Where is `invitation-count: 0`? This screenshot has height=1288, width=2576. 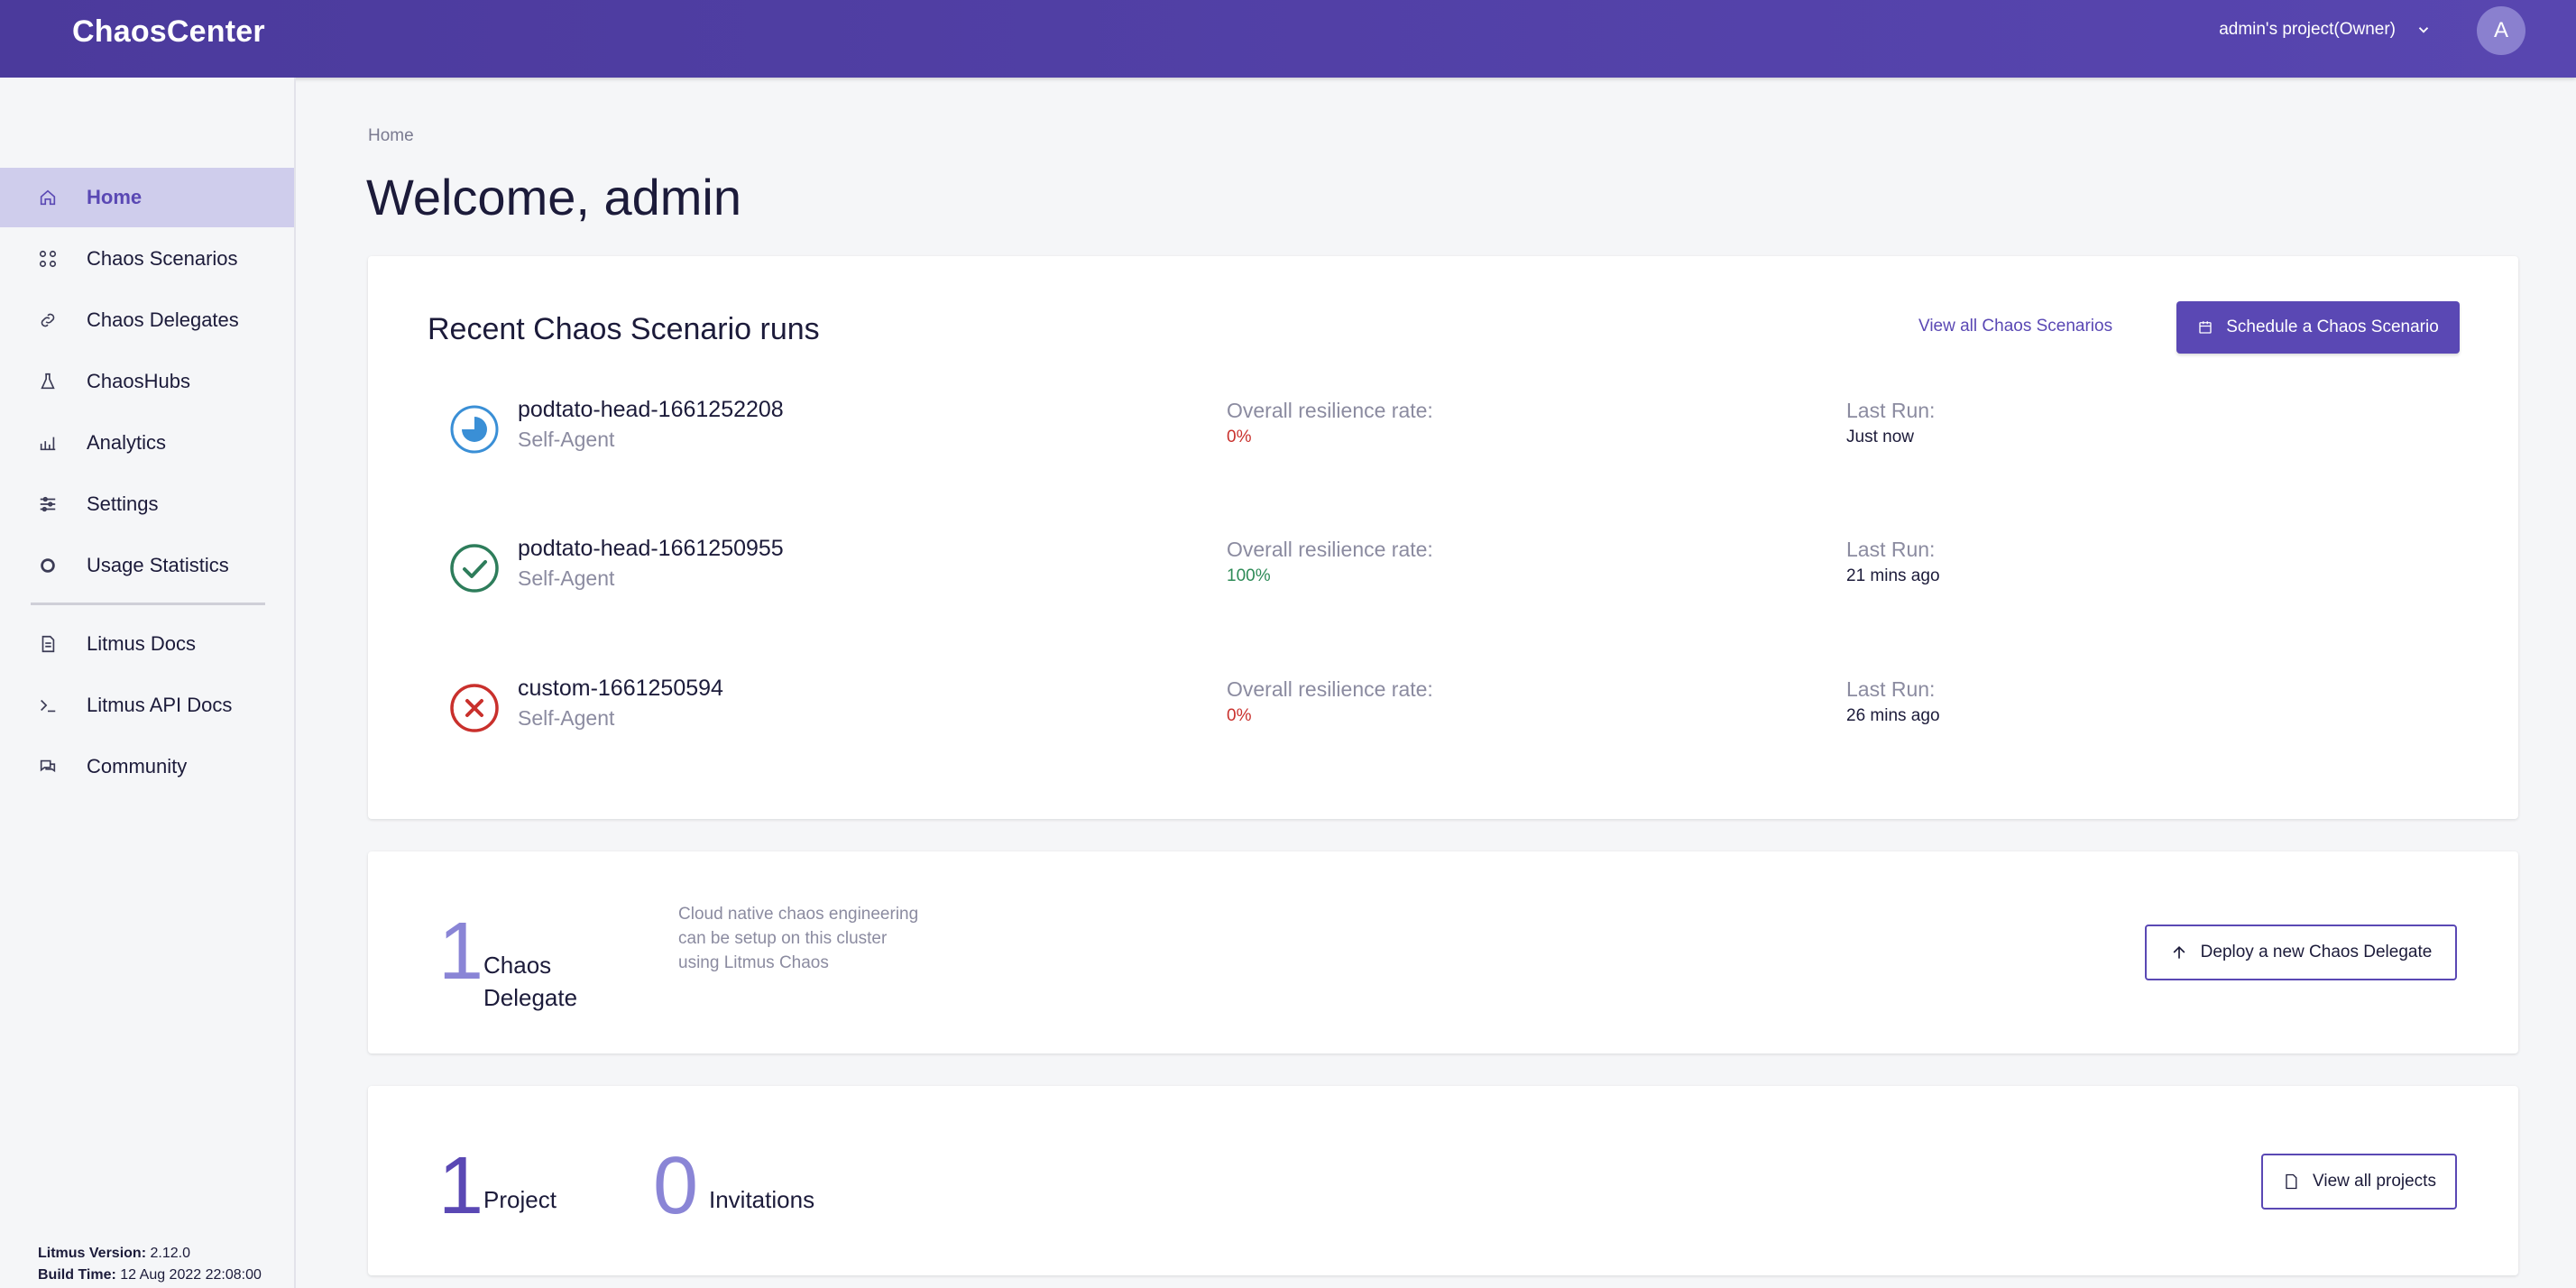
invitation-count: 0 is located at coordinates (676, 1186).